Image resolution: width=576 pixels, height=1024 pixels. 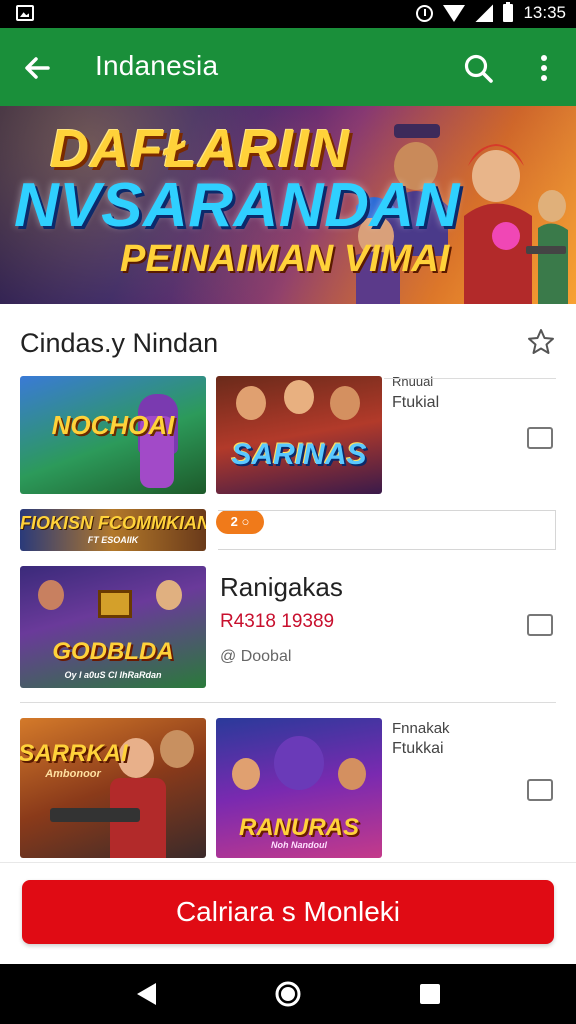 What do you see at coordinates (74, 753) in the screenshot?
I see `thumbnail-title: SARRKAI` at bounding box center [74, 753].